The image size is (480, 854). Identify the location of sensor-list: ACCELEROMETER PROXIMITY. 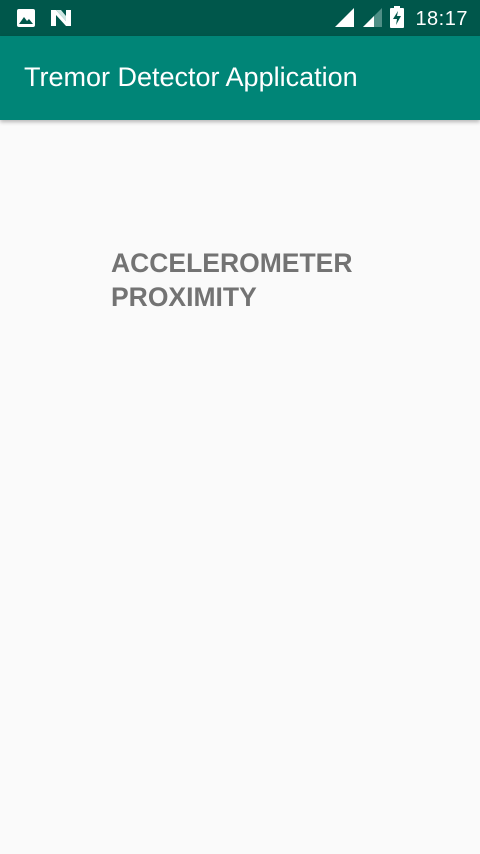
(231, 280).